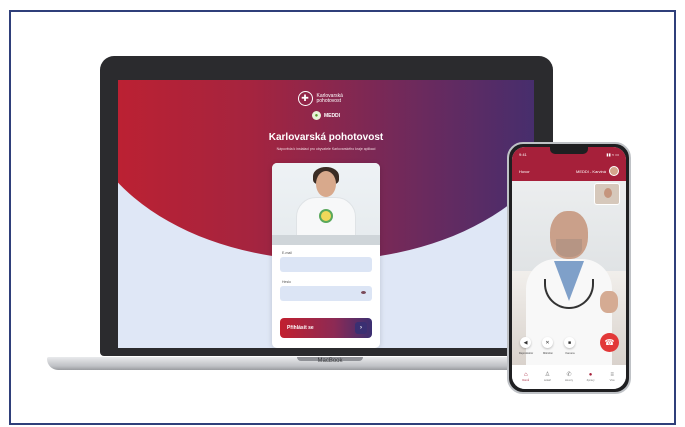 The height and width of the screenshot is (427, 685). I want to click on tab-more: ≡ Více, so click(612, 377).